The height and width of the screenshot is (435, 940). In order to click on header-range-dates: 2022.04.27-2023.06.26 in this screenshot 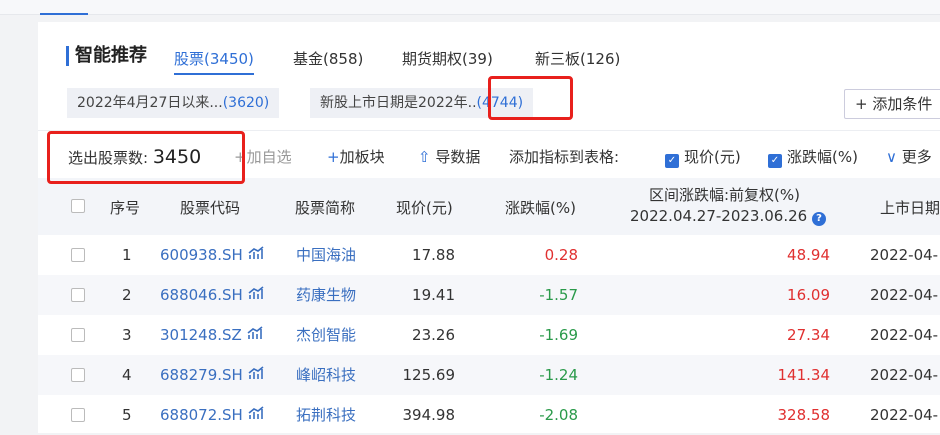, I will do `click(719, 216)`.